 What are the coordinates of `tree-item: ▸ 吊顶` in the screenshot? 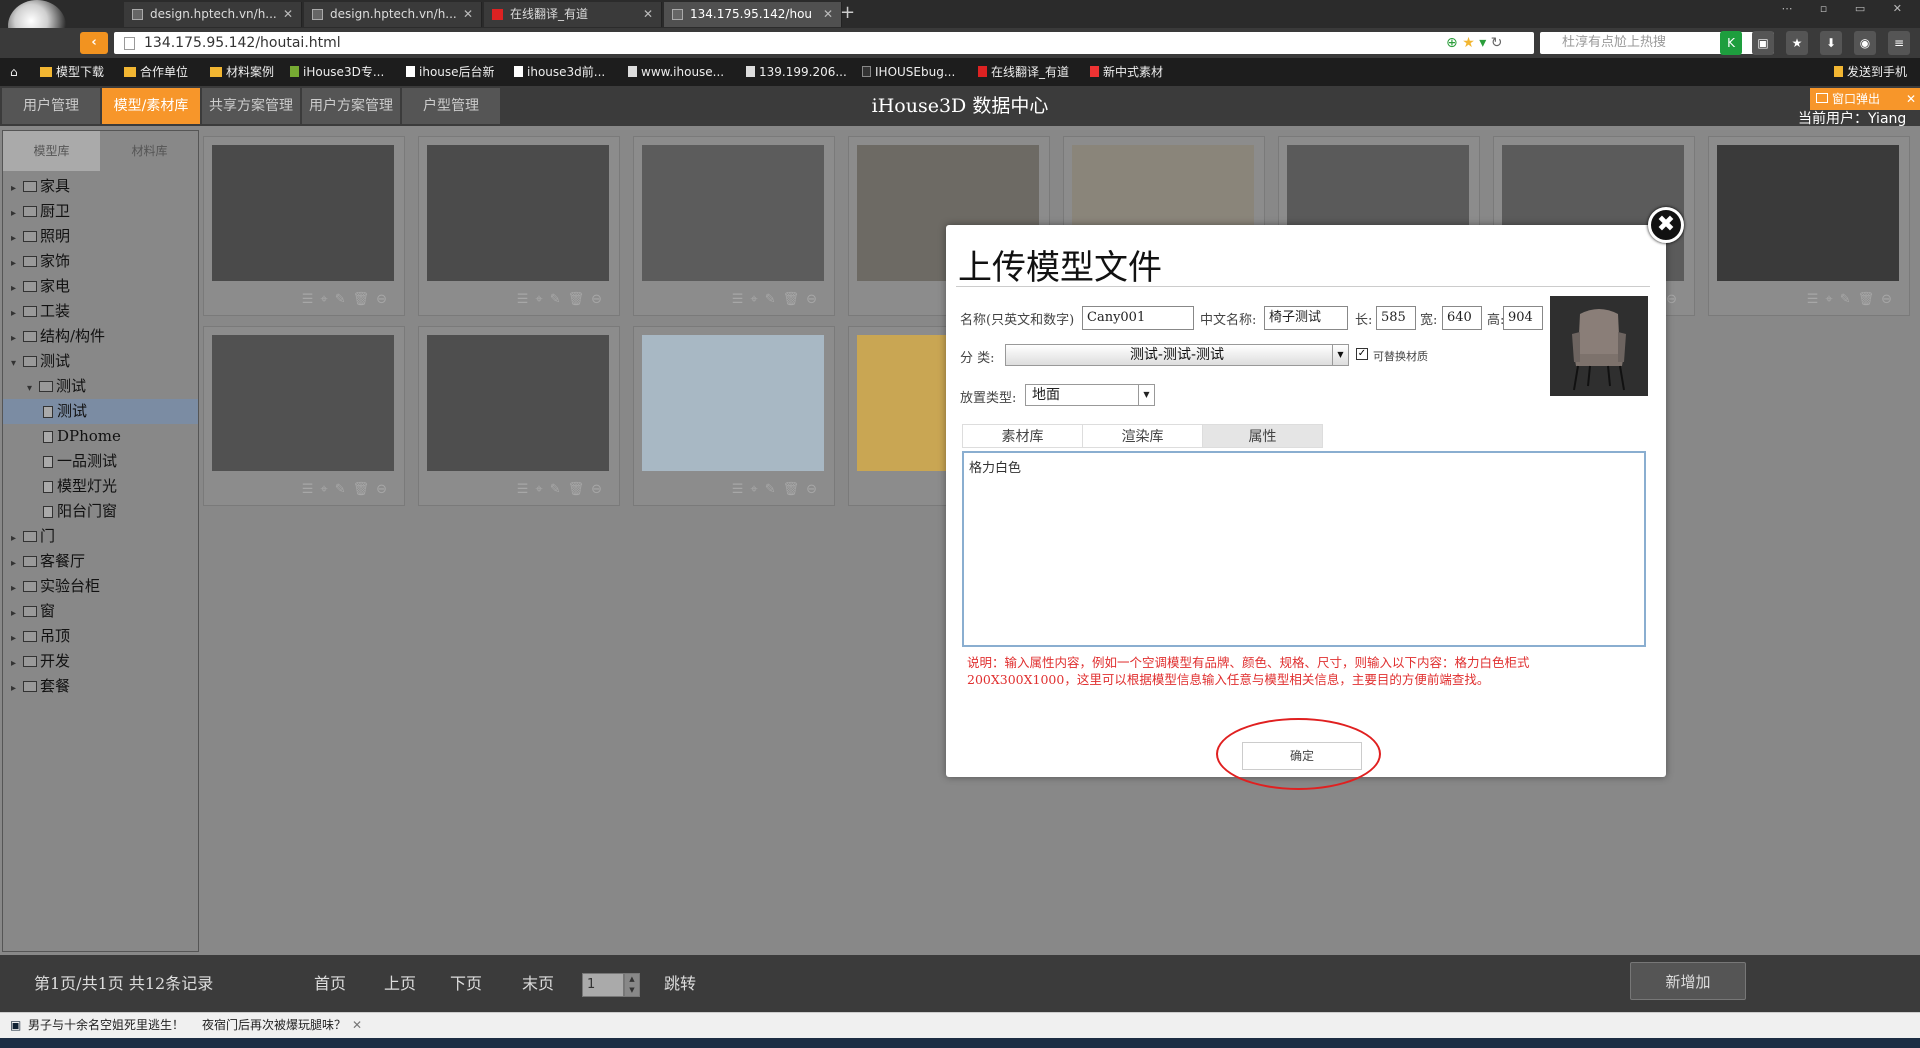 It's located at (100, 636).